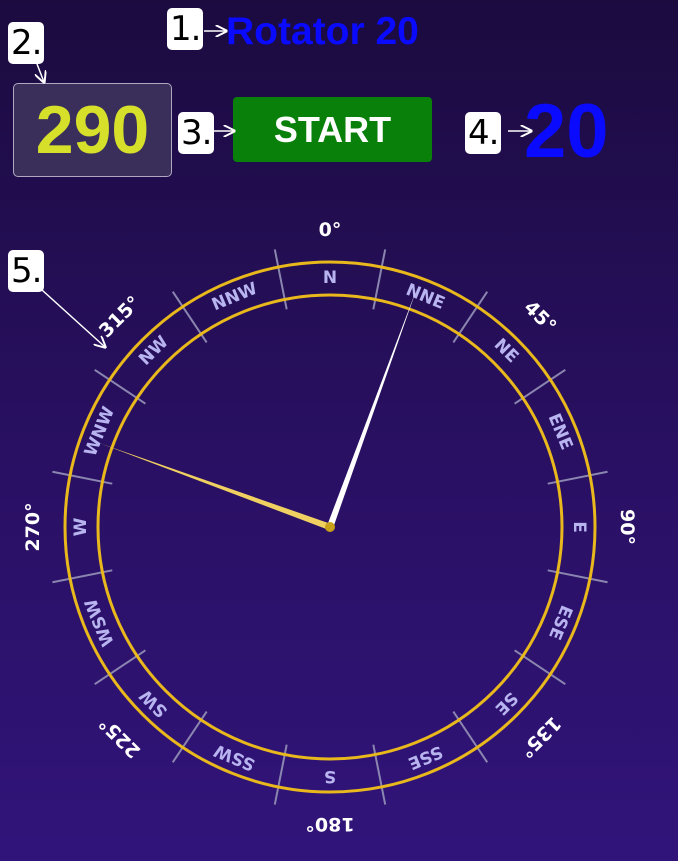  Describe the element at coordinates (40, 72) in the screenshot. I see `callout-2-arrow` at that location.